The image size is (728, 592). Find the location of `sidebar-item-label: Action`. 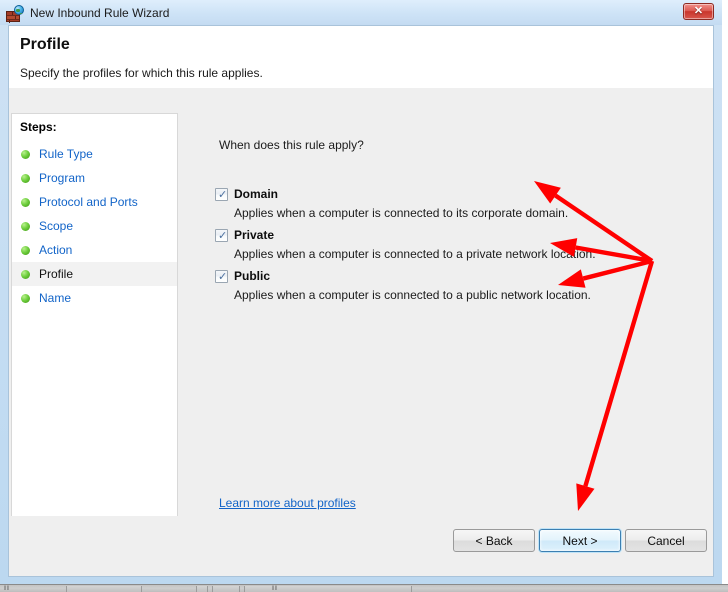

sidebar-item-label: Action is located at coordinates (56, 250).